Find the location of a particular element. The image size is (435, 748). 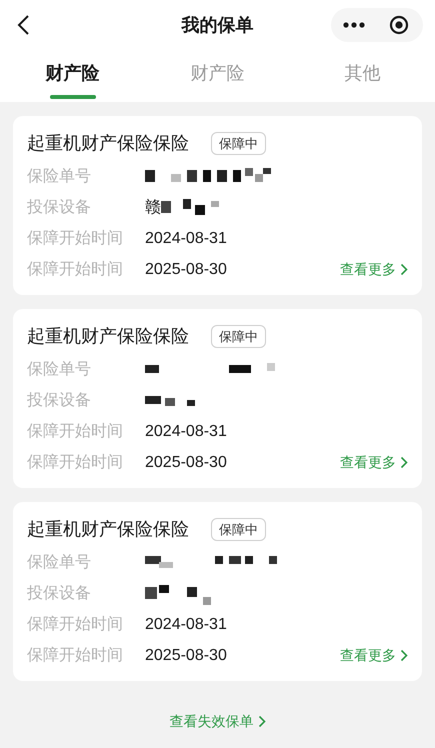

tab: 其他 is located at coordinates (362, 76).